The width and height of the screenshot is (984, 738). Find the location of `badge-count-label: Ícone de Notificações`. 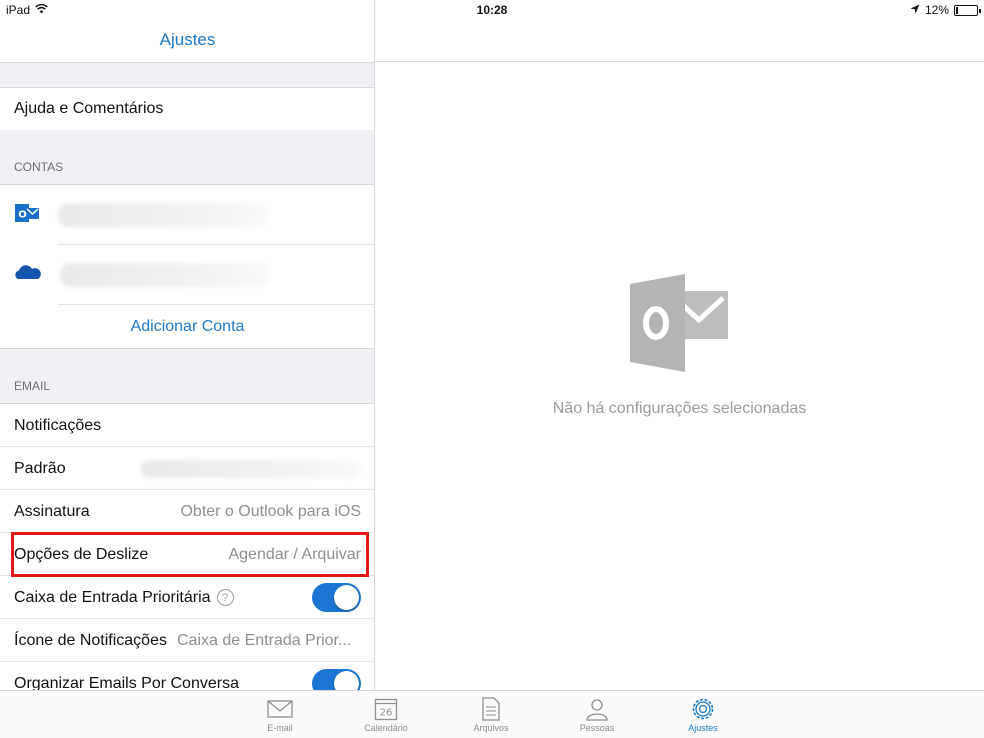

badge-count-label: Ícone de Notificações is located at coordinates (90, 640).